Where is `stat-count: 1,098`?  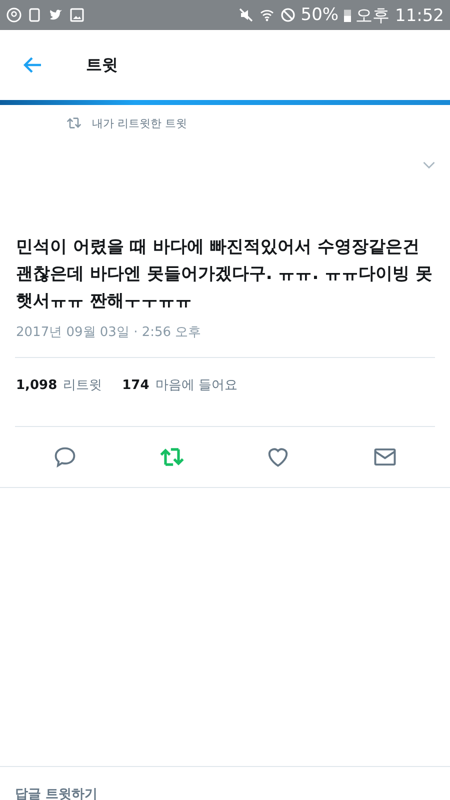
stat-count: 1,098 is located at coordinates (37, 385).